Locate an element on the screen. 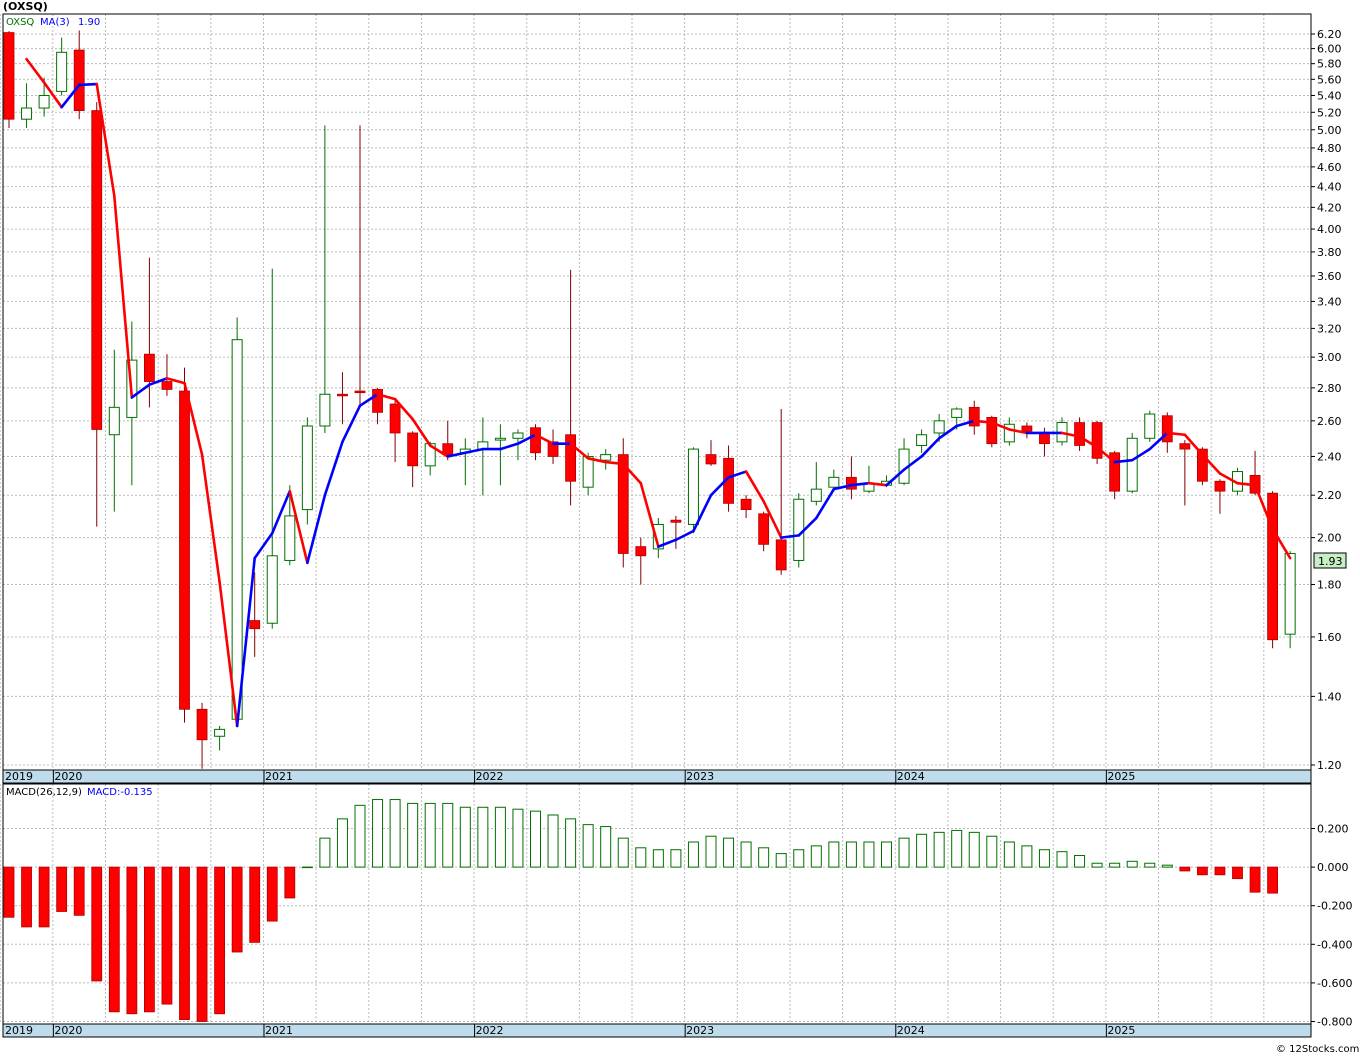 This screenshot has height=1060, width=1360. price-year-label: 2023 is located at coordinates (700, 776).